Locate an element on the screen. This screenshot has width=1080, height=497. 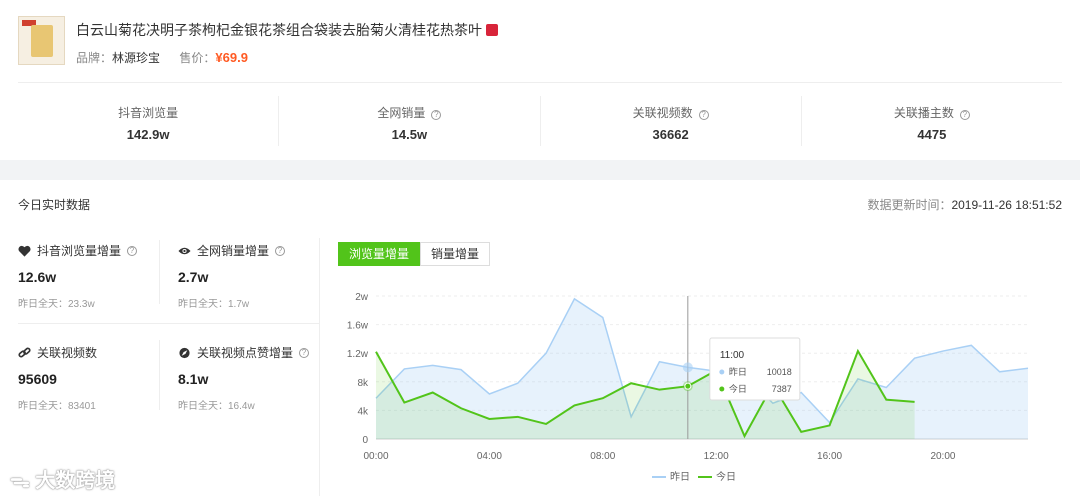
tab-views-increment: 浏览量增量 is located at coordinates (379, 254).